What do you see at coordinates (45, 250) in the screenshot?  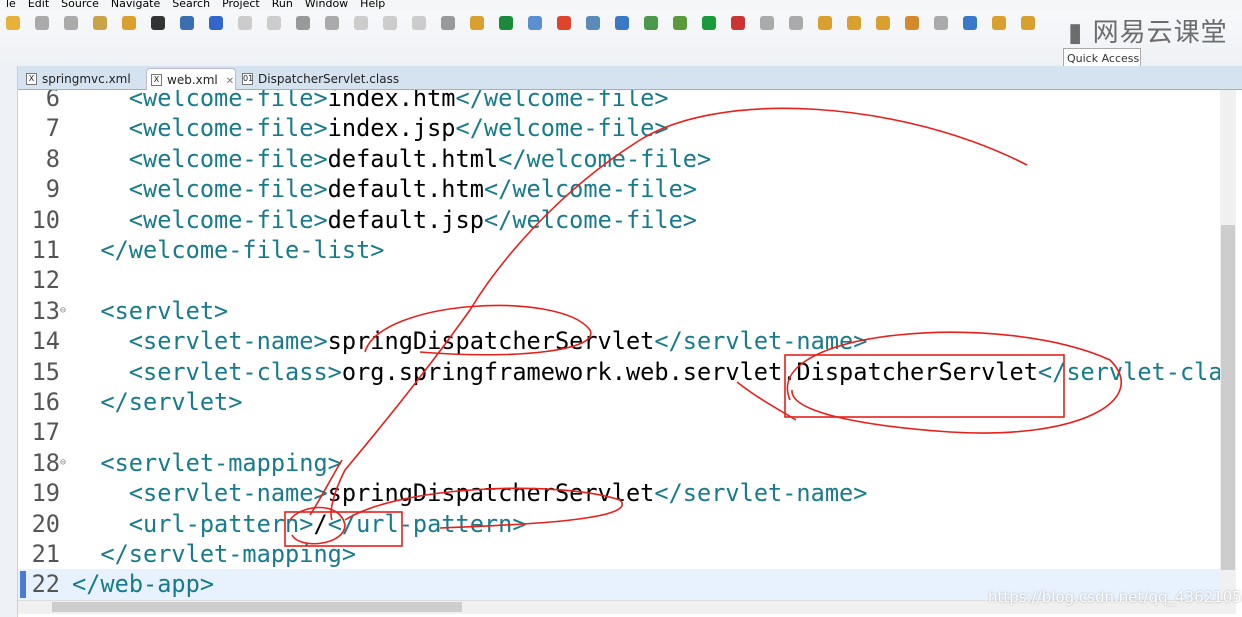 I see `line-number: 11` at bounding box center [45, 250].